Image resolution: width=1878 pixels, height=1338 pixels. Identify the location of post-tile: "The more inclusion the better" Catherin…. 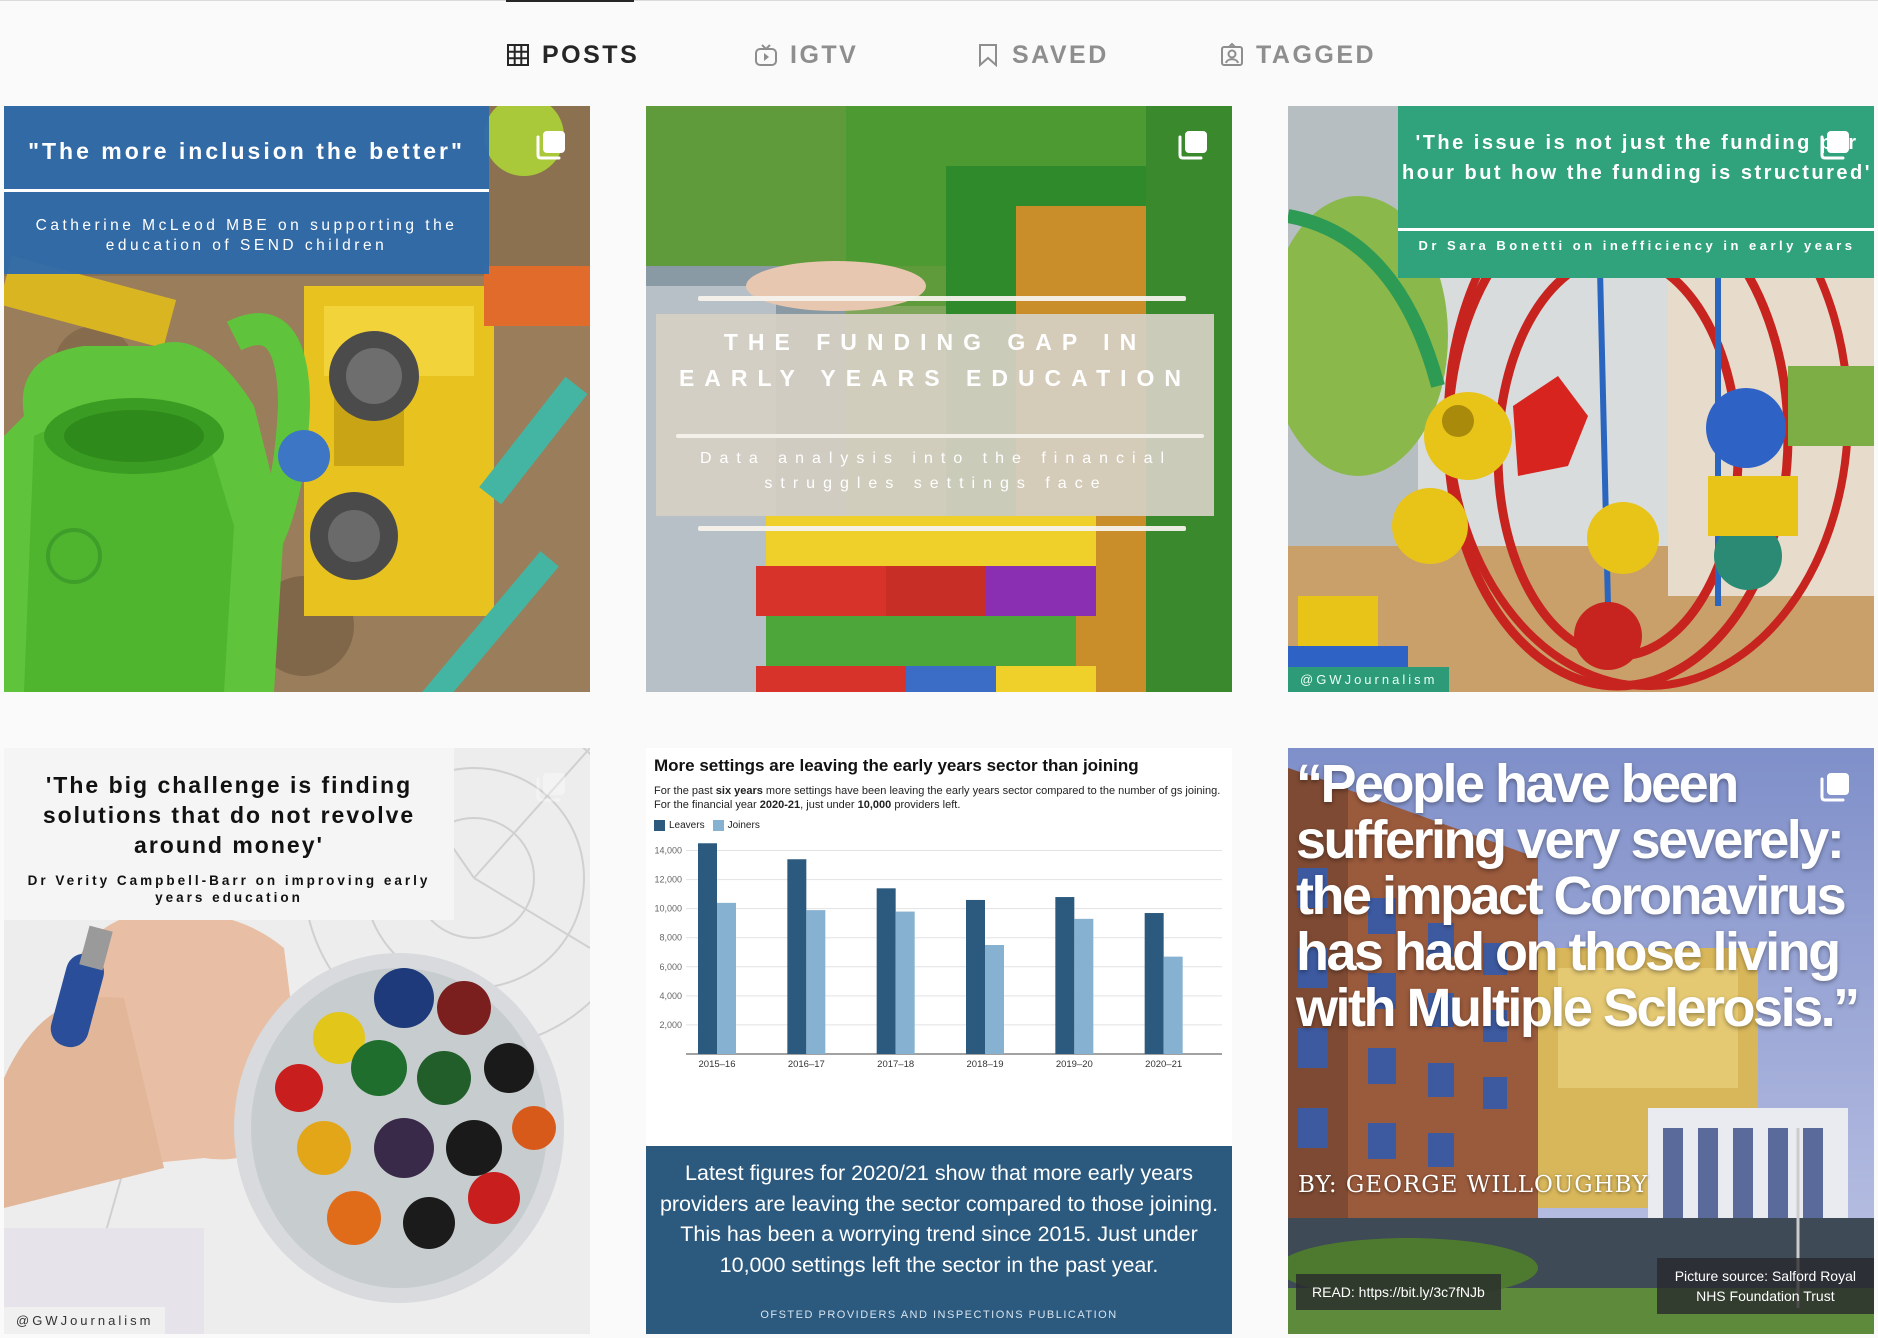
(297, 399).